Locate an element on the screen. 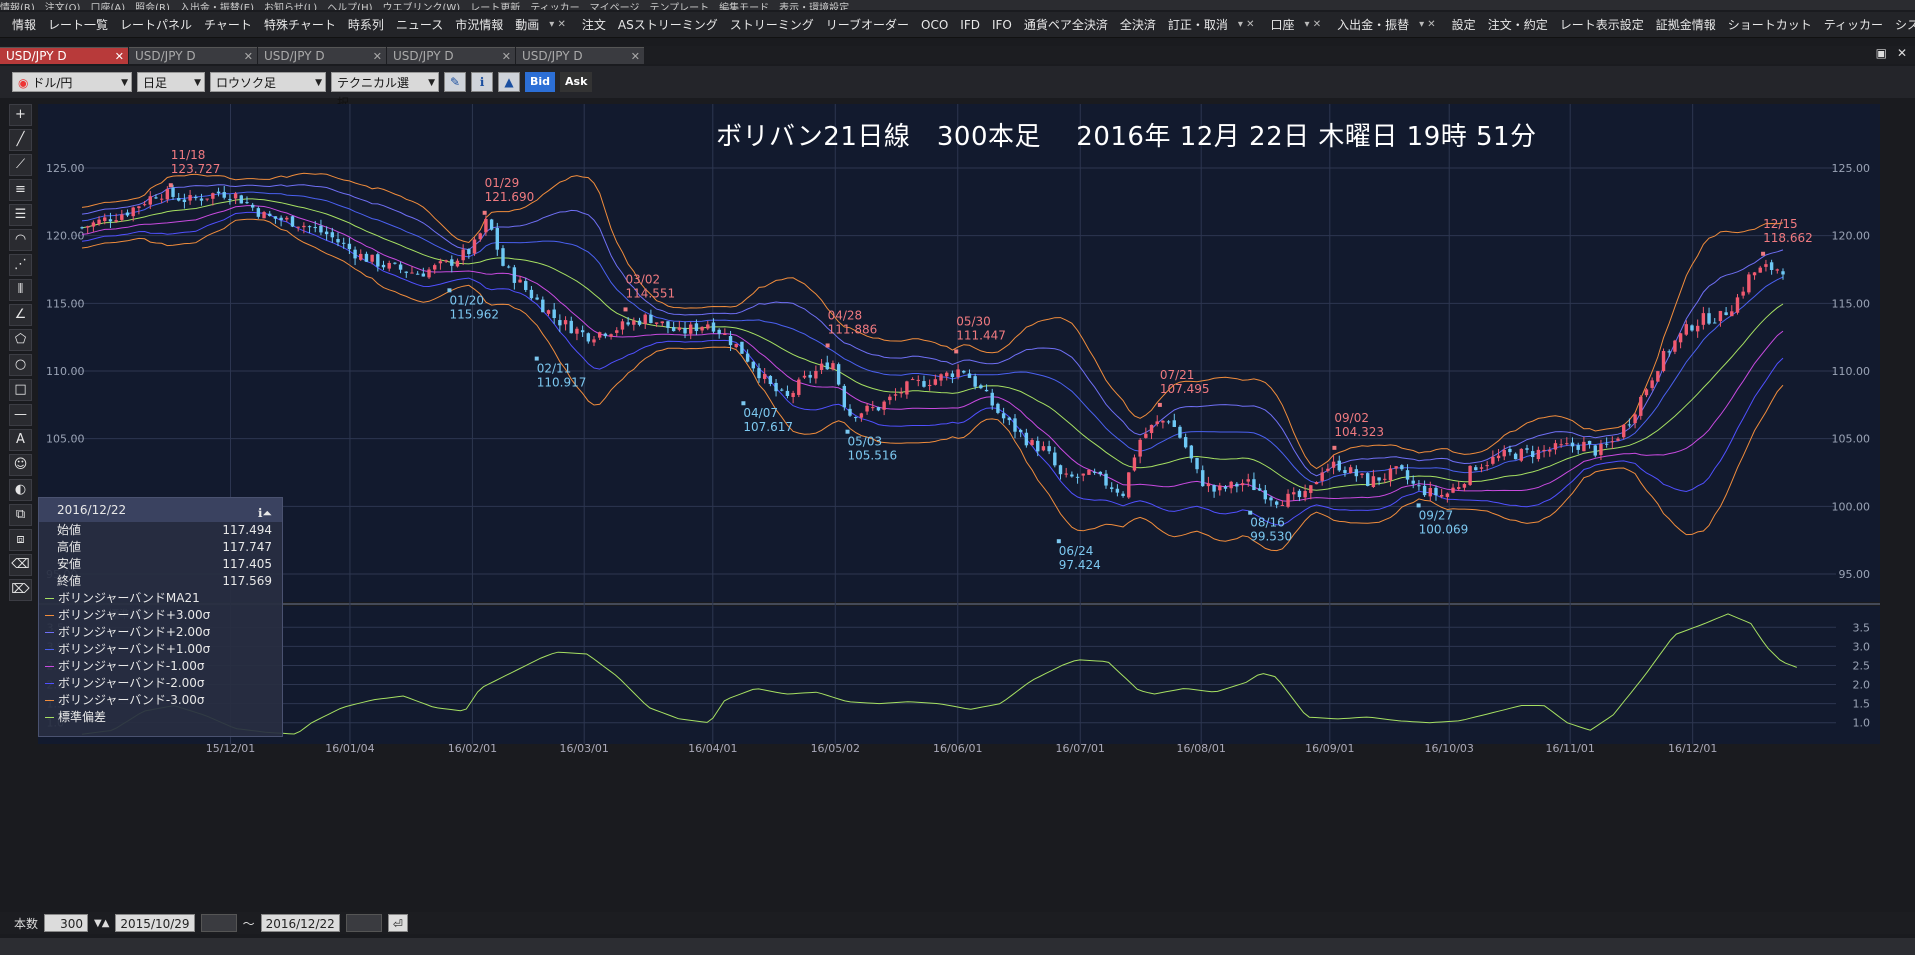  toolbar-button: 訂正・取消 is located at coordinates (1198, 24).